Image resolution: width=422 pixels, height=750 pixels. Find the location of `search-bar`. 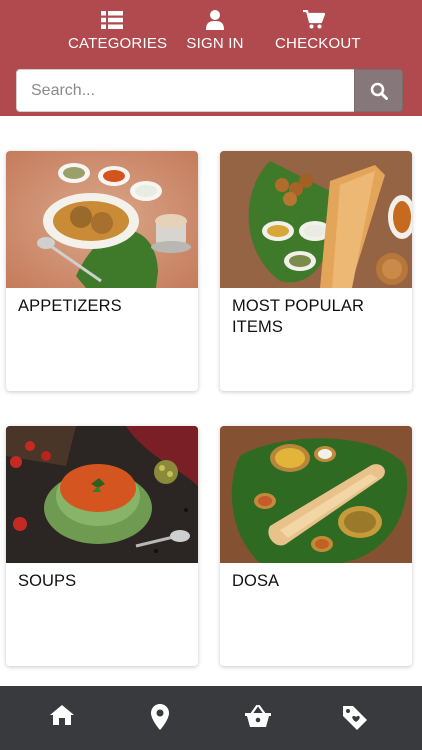

search-bar is located at coordinates (209, 90).